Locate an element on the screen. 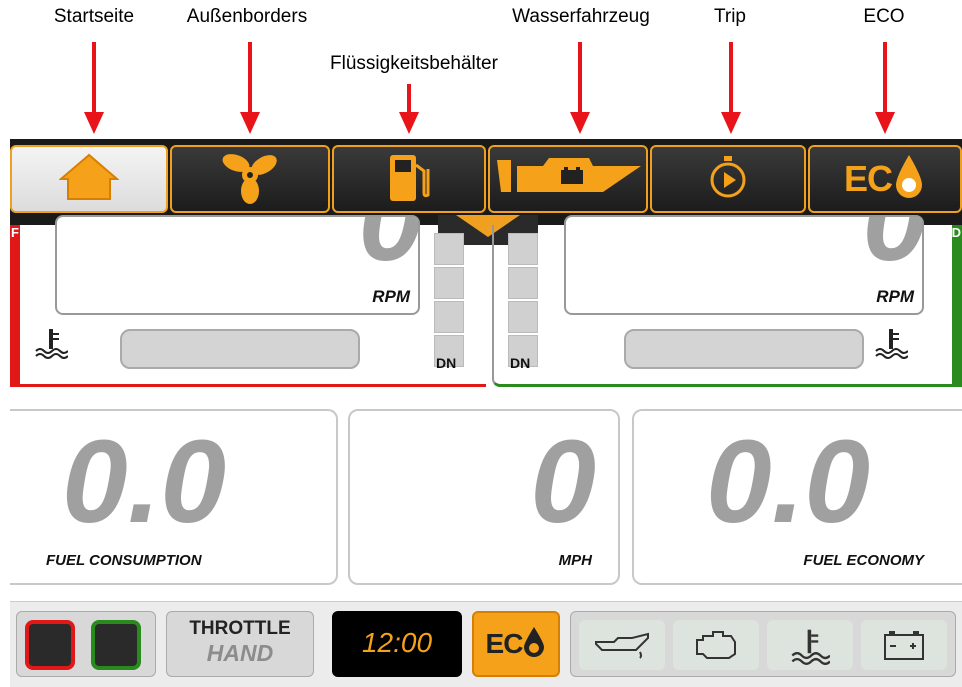  fuel-consumption-label: FUEL CONSUMPTION is located at coordinates (124, 560).